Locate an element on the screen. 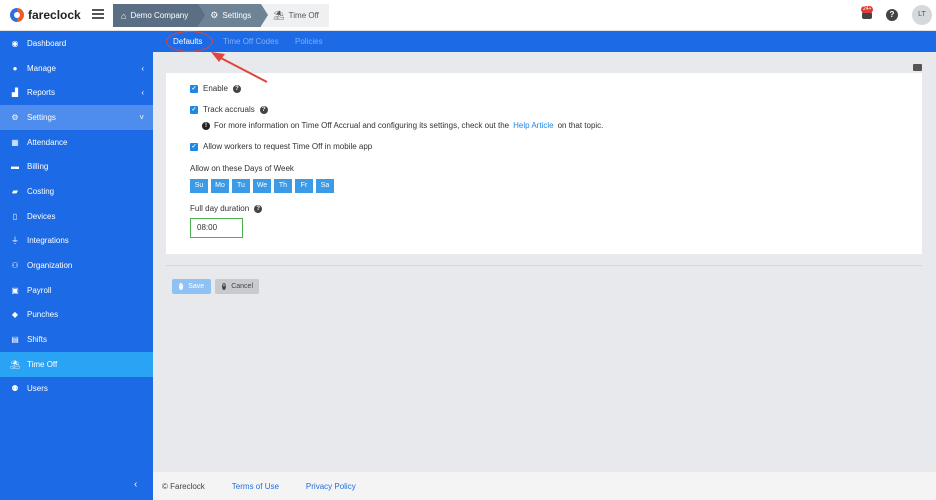  notification-badge: 24+ is located at coordinates (867, 9).